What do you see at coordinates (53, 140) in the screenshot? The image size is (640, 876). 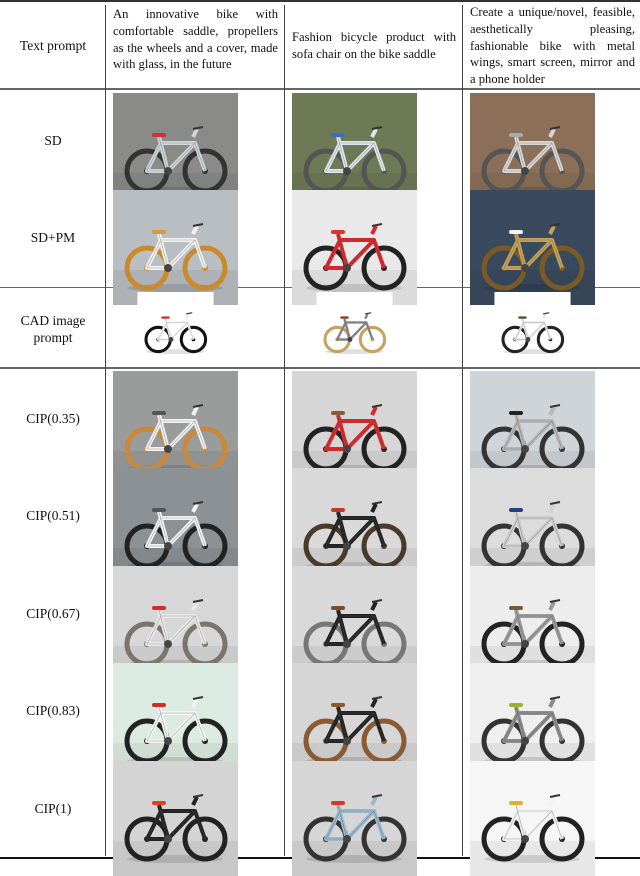 I see `row-label-sd: SD` at bounding box center [53, 140].